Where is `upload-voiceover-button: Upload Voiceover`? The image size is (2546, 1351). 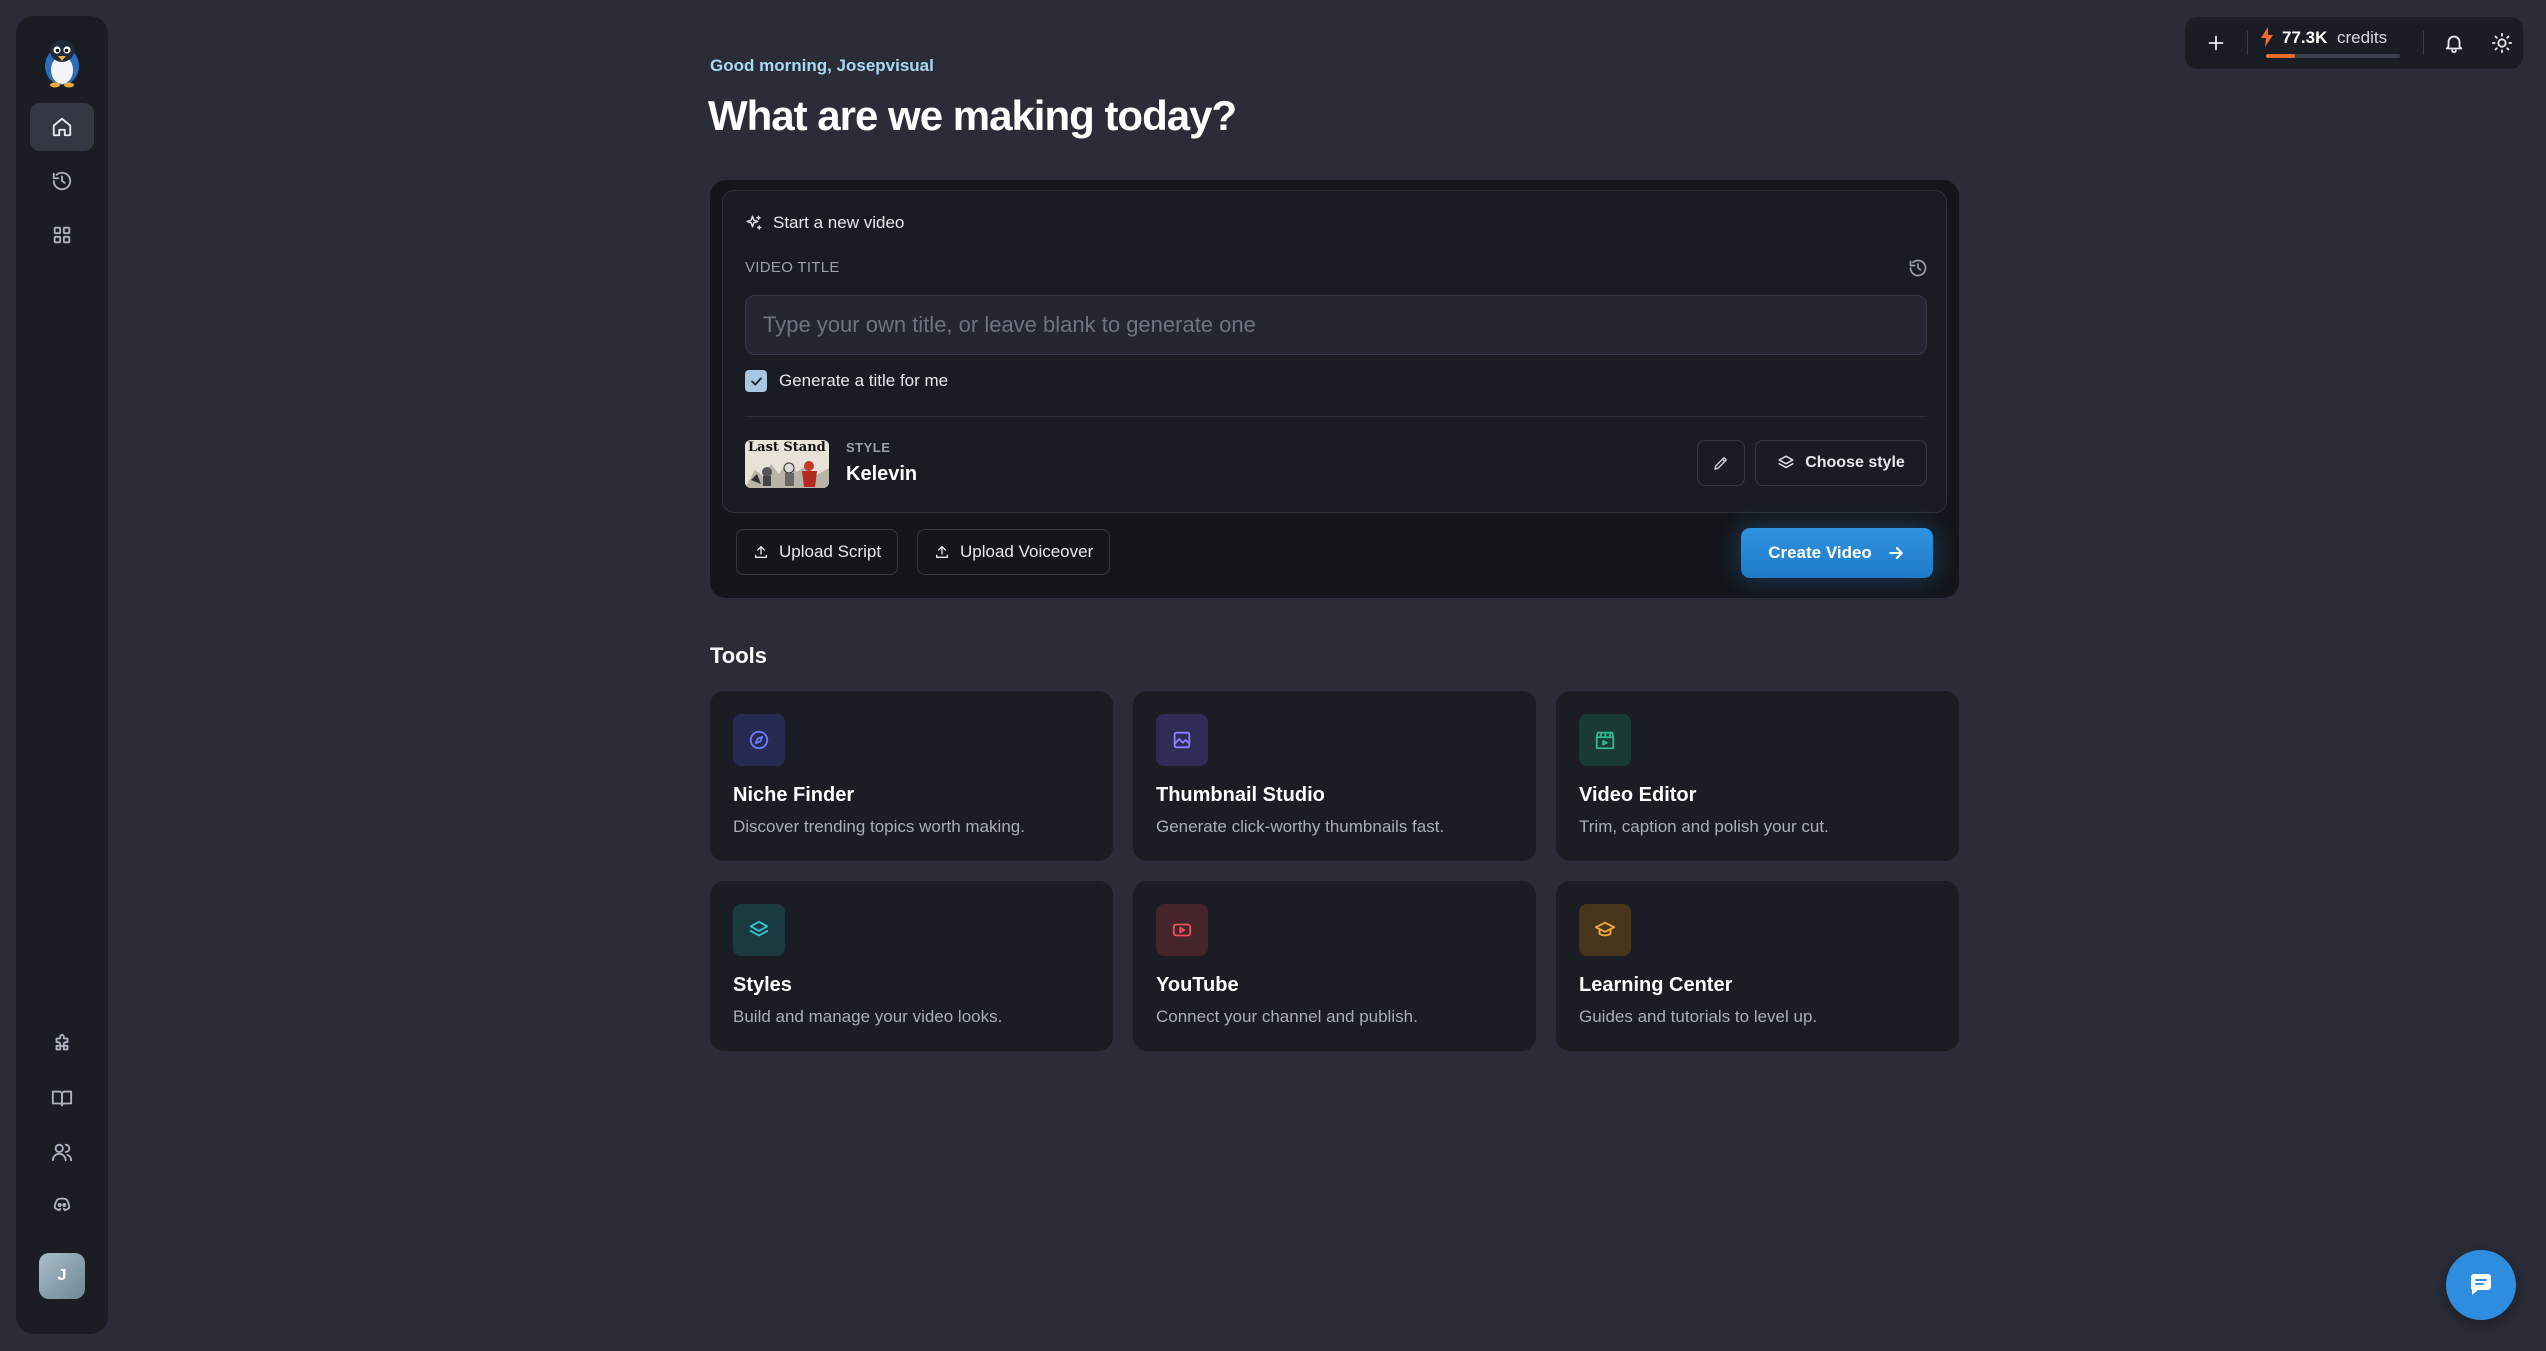 upload-voiceover-button: Upload Voiceover is located at coordinates (1014, 552).